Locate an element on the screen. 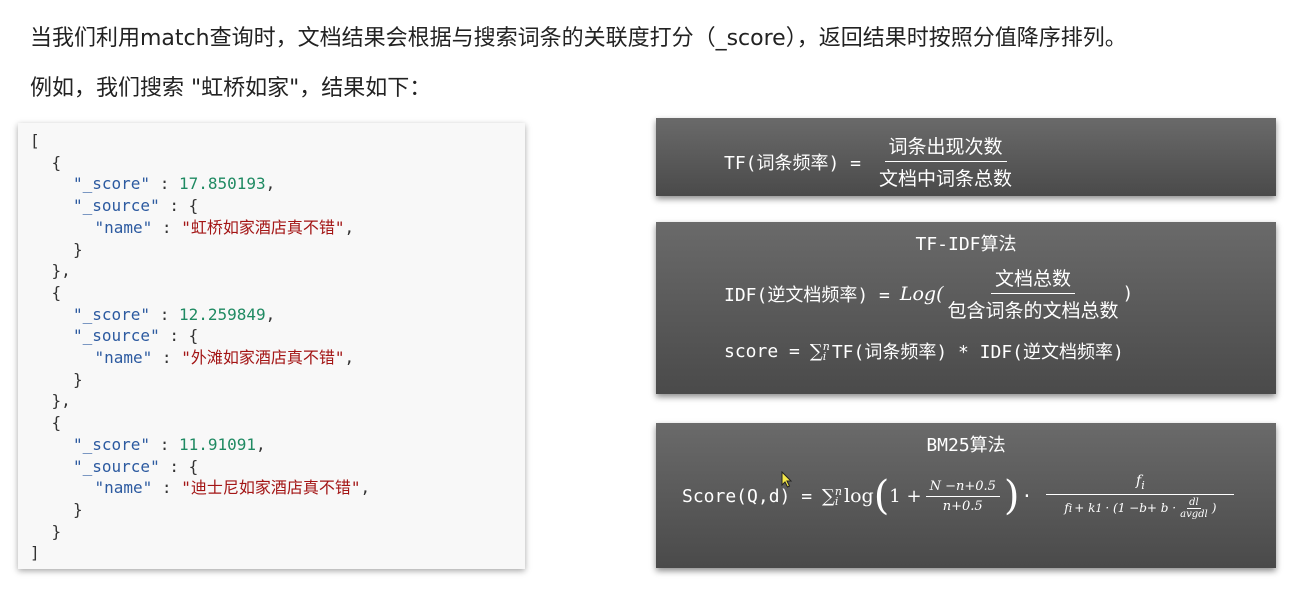  sigma-sub: i is located at coordinates (824, 356).